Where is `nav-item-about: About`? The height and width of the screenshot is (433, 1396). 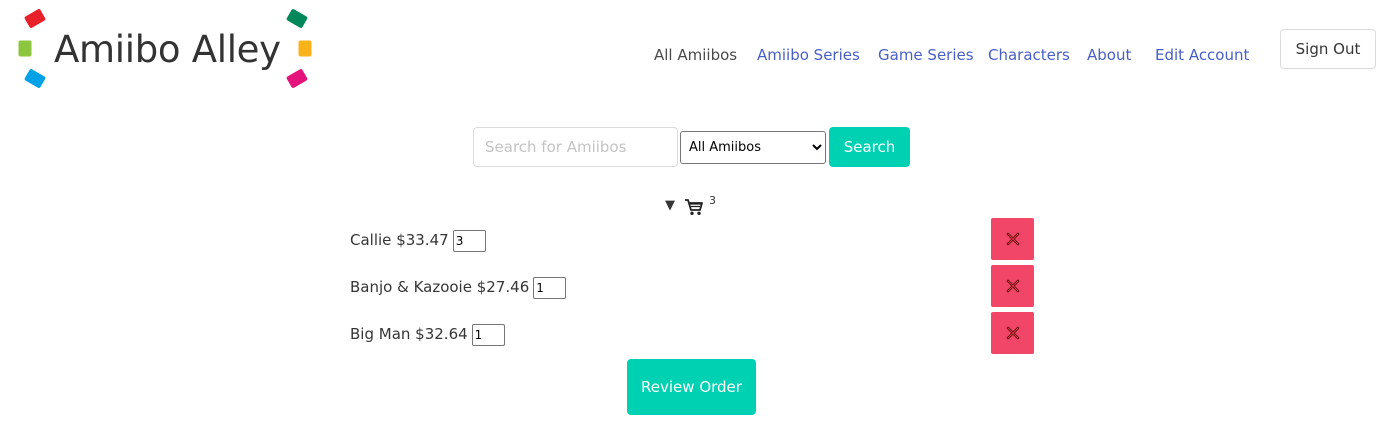 nav-item-about: About is located at coordinates (1109, 55).